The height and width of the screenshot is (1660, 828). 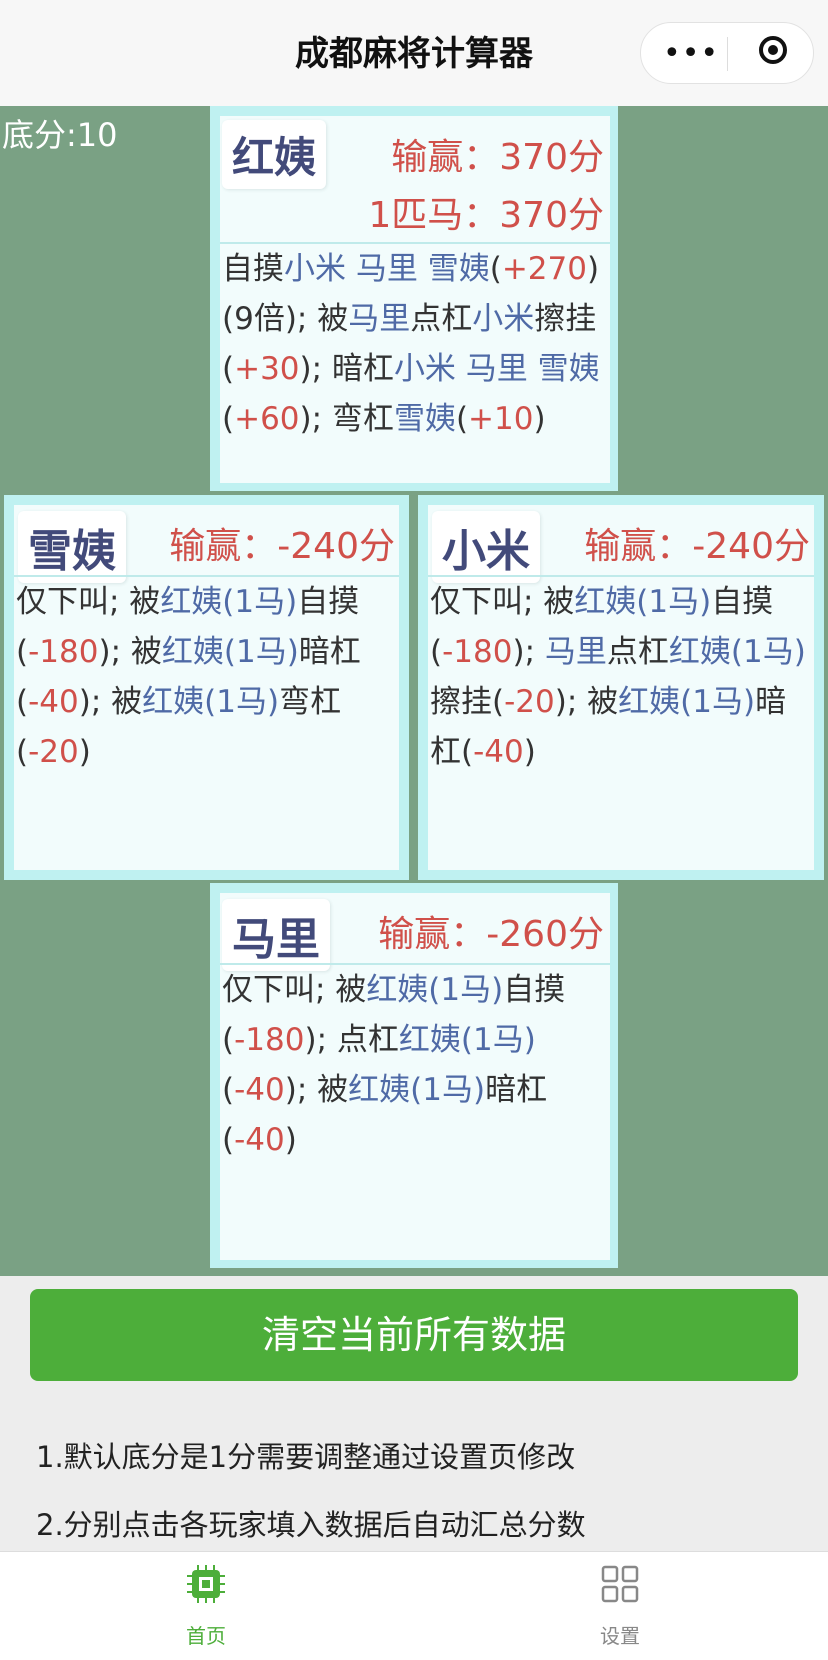 What do you see at coordinates (773, 50) in the screenshot?
I see `close-icon` at bounding box center [773, 50].